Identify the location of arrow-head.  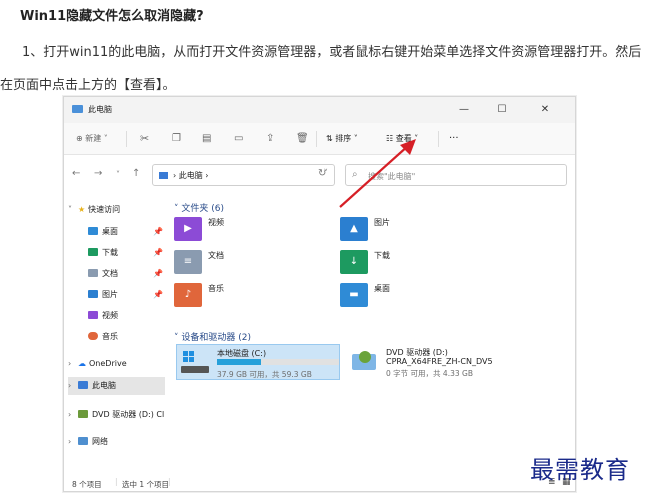
(408, 147).